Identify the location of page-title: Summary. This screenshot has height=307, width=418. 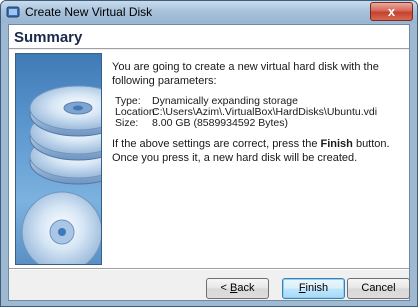
(48, 37).